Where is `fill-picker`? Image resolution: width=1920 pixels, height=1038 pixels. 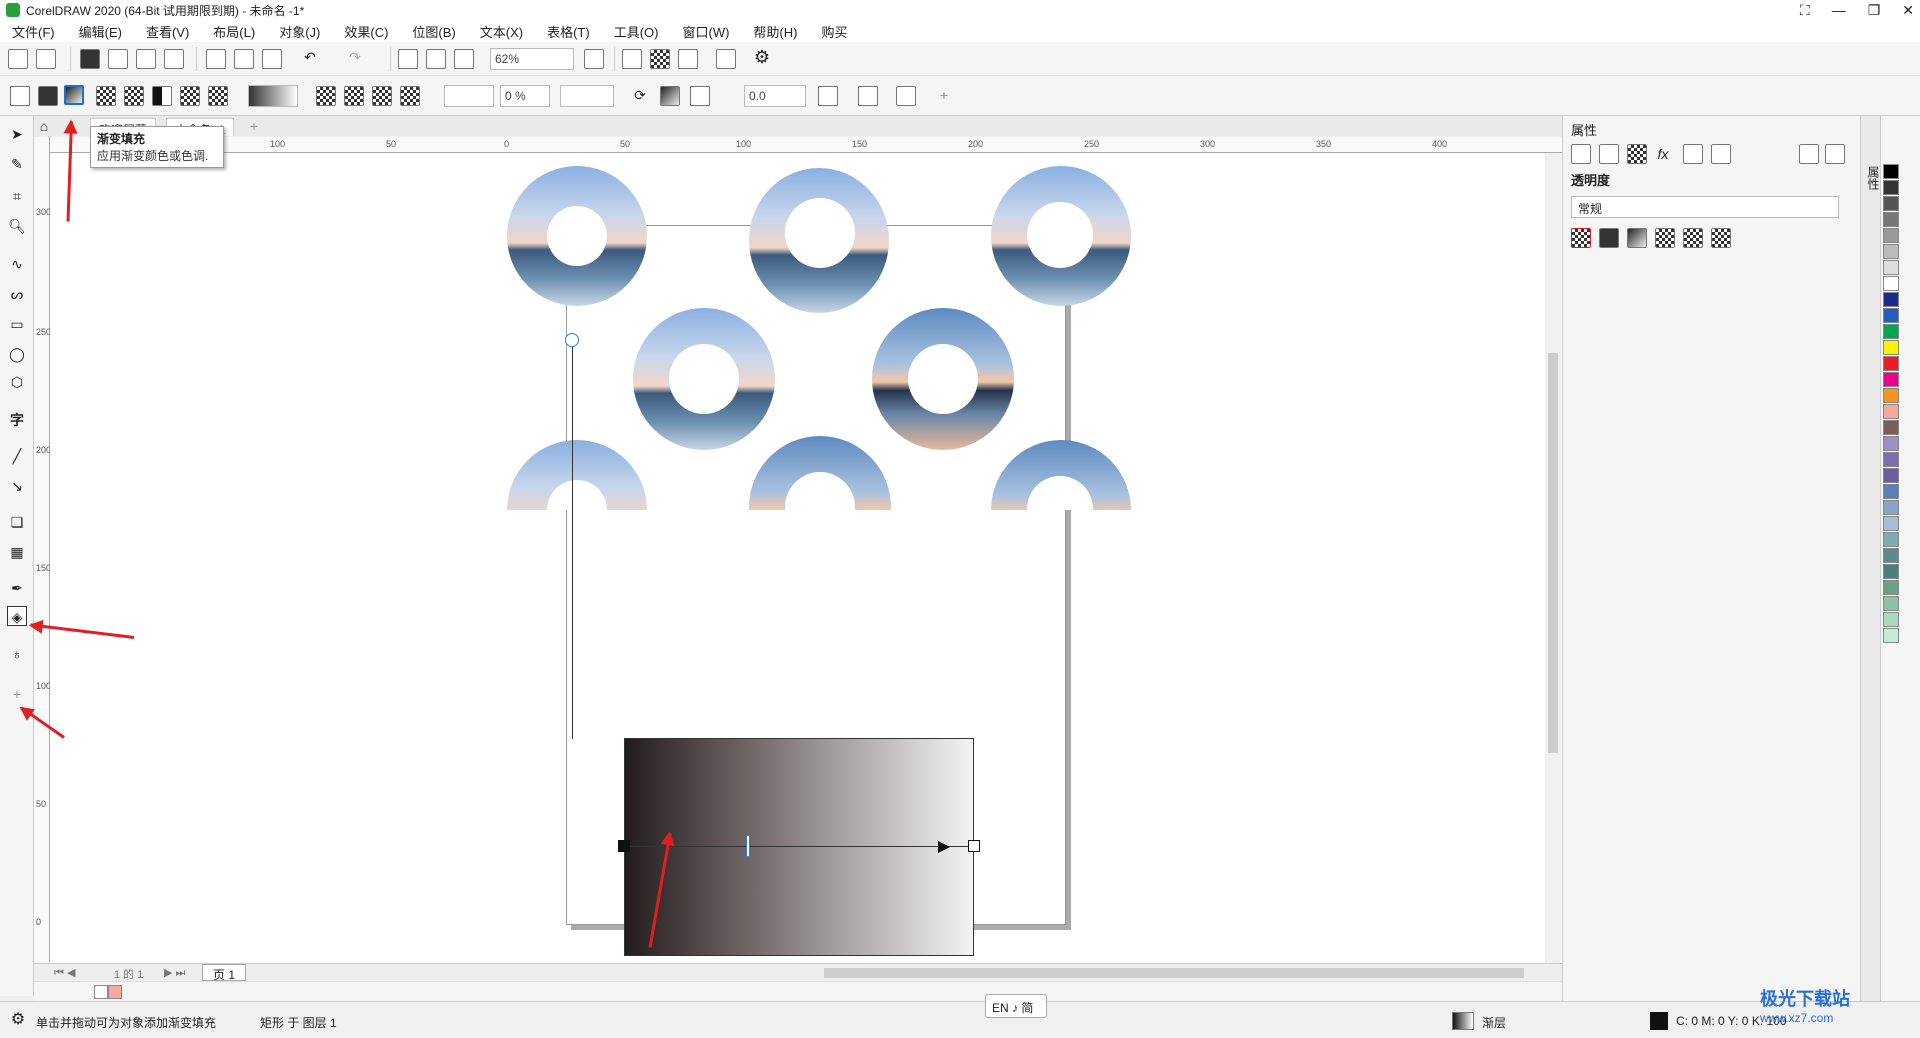
fill-picker is located at coordinates (273, 96).